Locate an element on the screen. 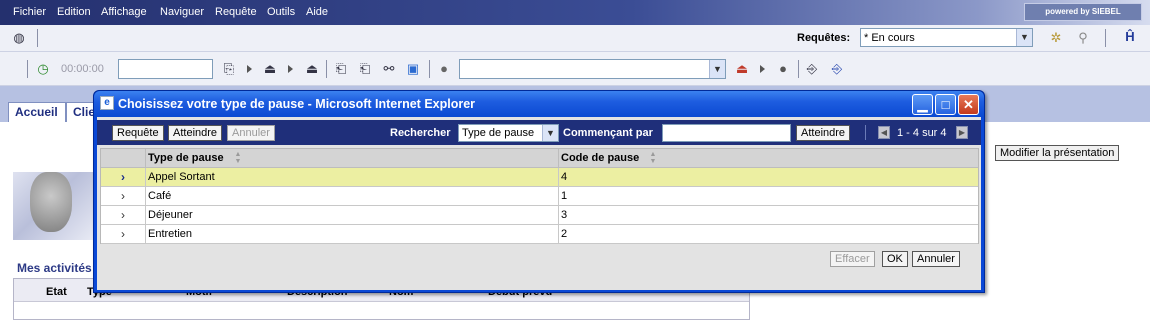 The height and width of the screenshot is (320, 1150). change-status-icon: ⏏ is located at coordinates (742, 69).